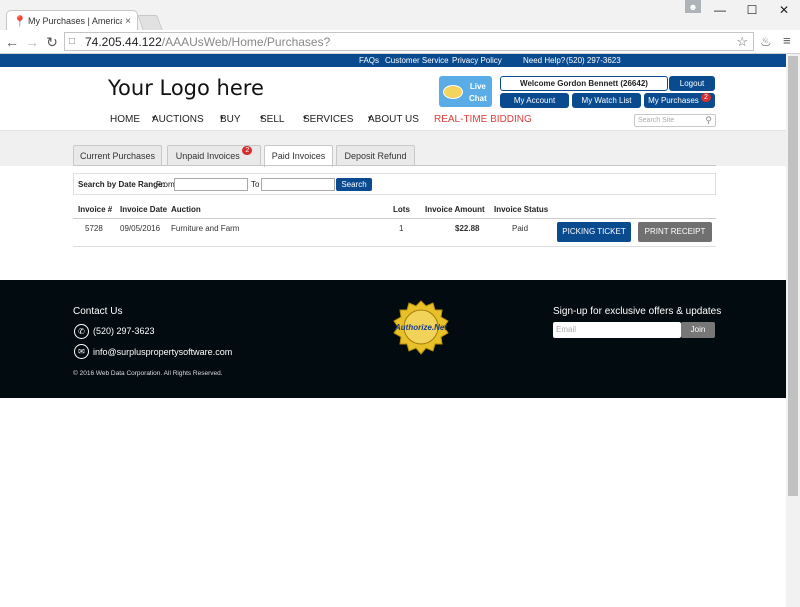 The height and width of the screenshot is (607, 800). I want to click on my-purchases-label: My Purchases, so click(673, 100).